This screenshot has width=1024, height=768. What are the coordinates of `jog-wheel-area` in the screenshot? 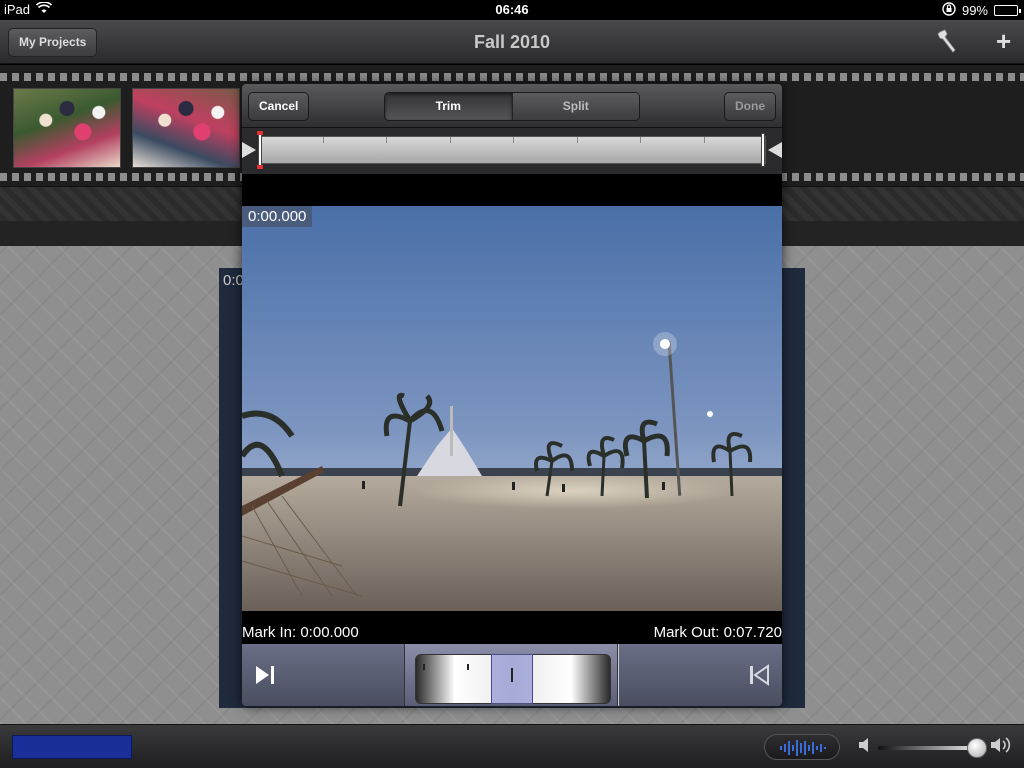 It's located at (511, 675).